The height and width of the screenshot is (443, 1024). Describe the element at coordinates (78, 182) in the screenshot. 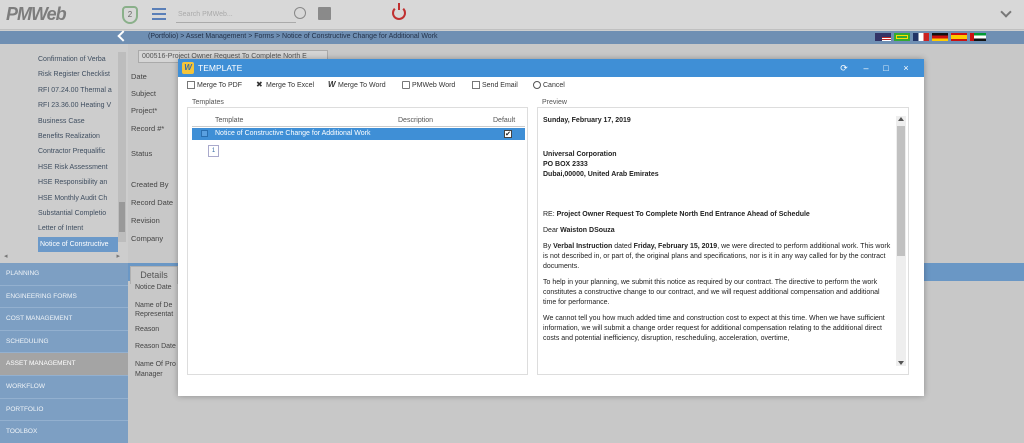

I see `sidebar-item: HSE Responsibility an` at that location.